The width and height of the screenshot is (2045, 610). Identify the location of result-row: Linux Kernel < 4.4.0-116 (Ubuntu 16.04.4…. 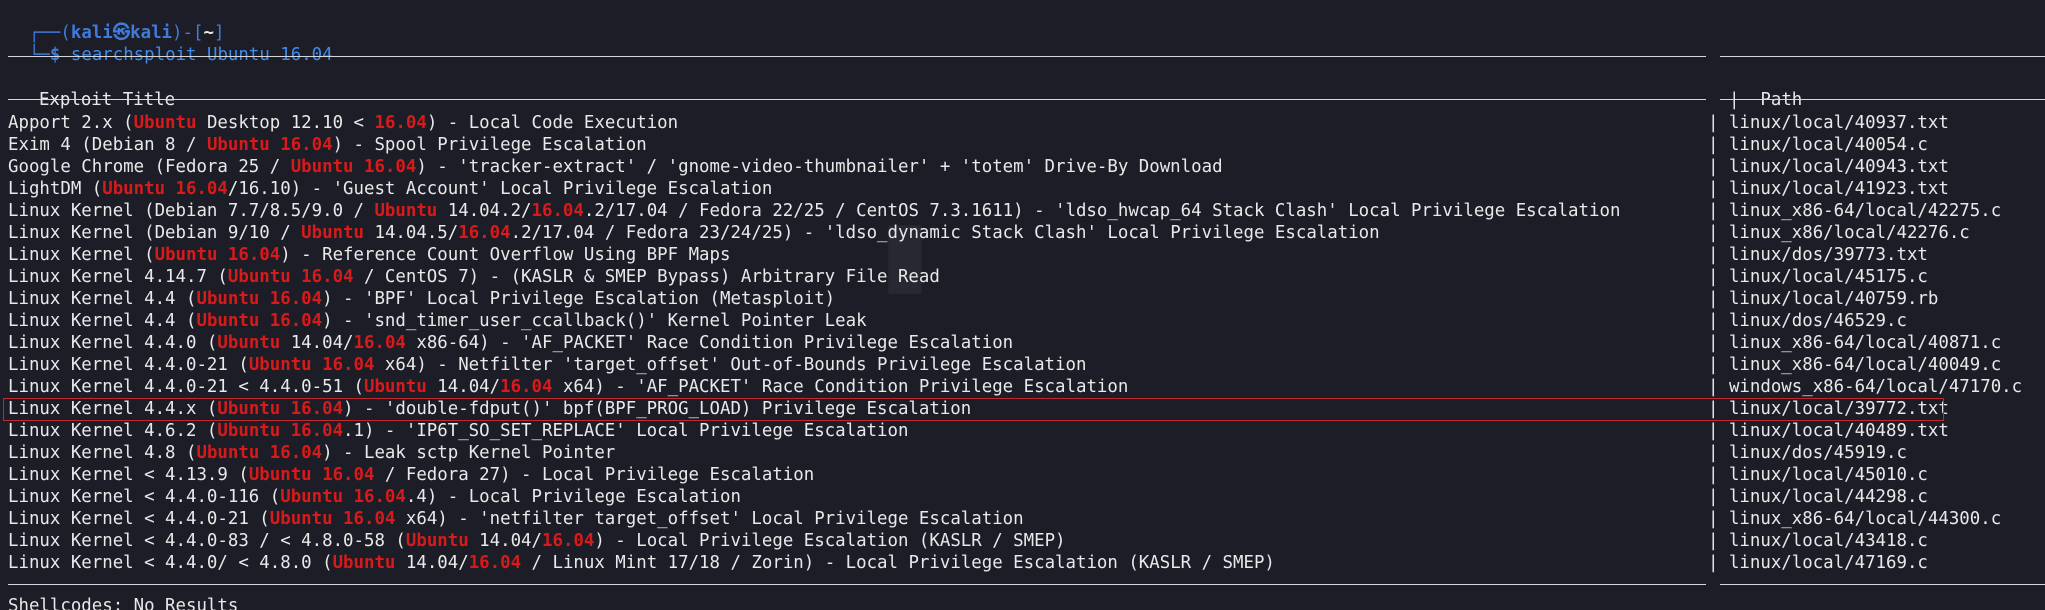
(374, 497).